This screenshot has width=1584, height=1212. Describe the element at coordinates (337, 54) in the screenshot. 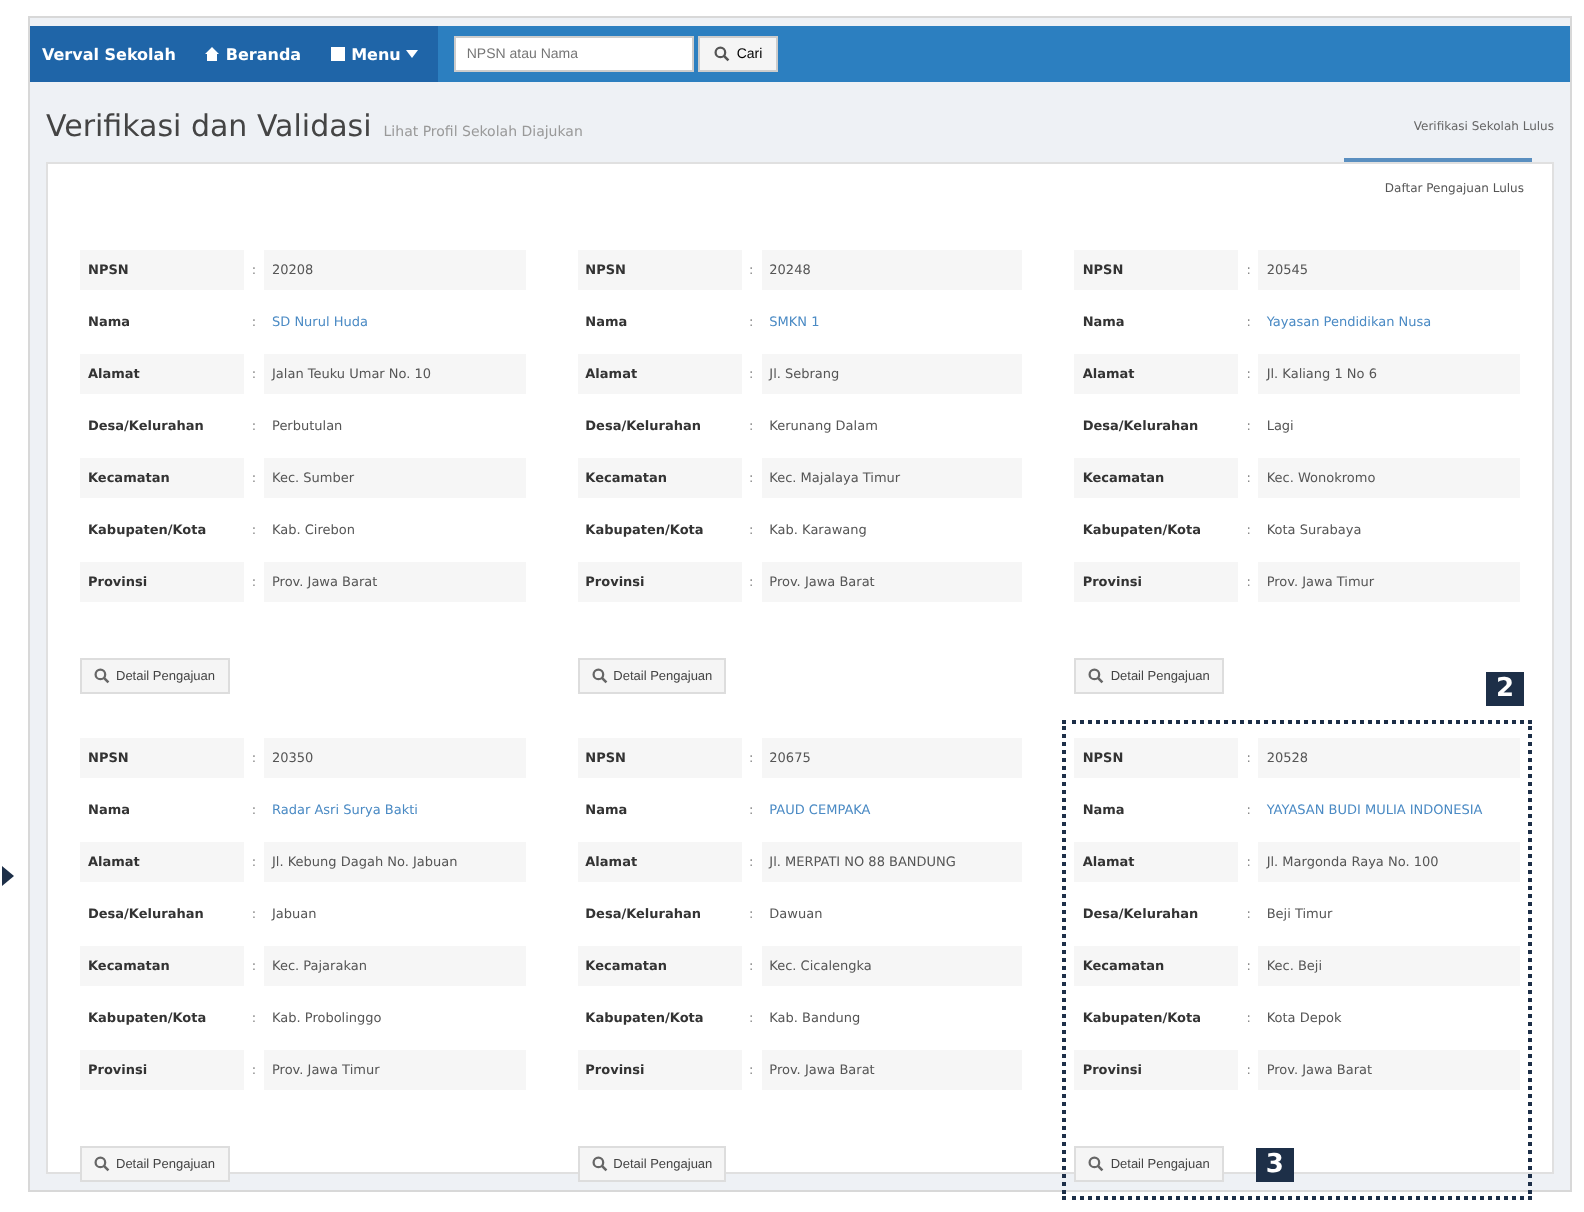

I see `square-icon` at that location.